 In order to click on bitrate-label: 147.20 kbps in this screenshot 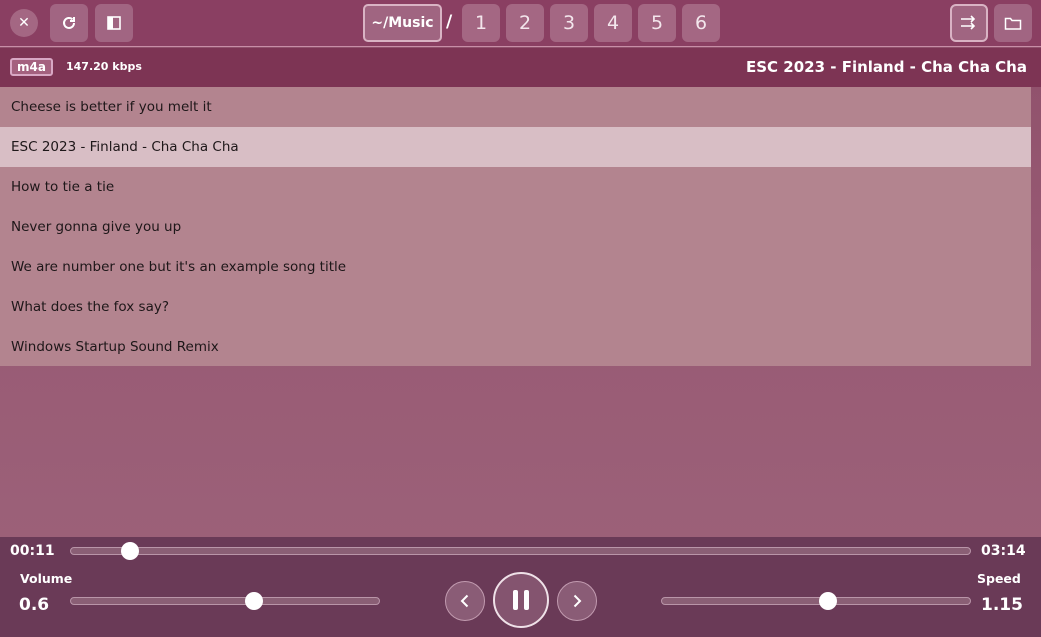, I will do `click(104, 66)`.